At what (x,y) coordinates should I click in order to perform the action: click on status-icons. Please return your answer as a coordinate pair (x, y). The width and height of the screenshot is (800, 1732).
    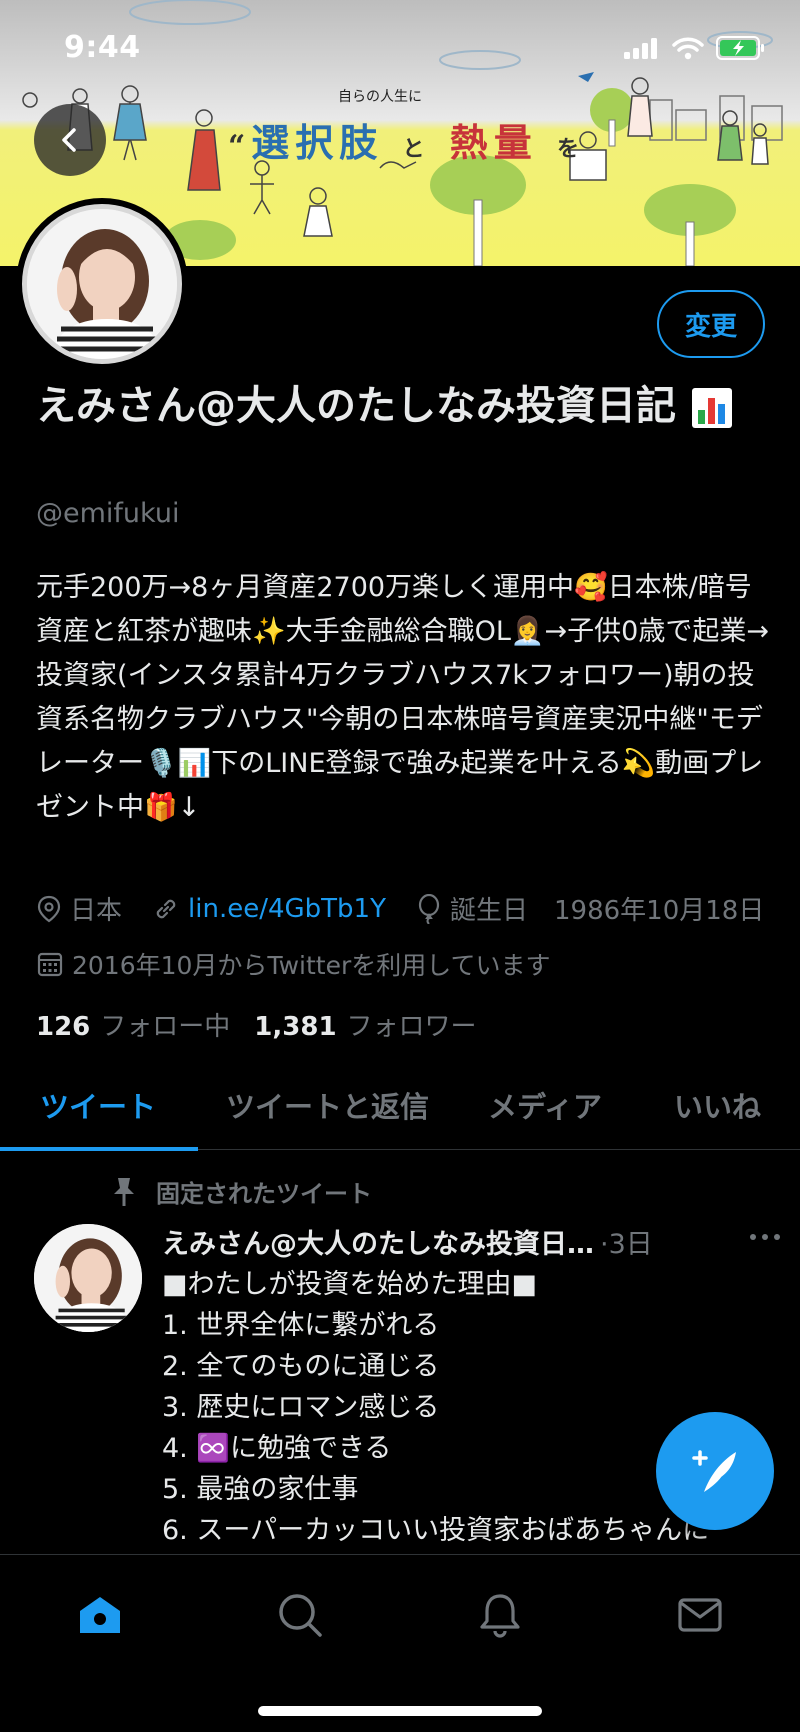
    Looking at the image, I should click on (695, 48).